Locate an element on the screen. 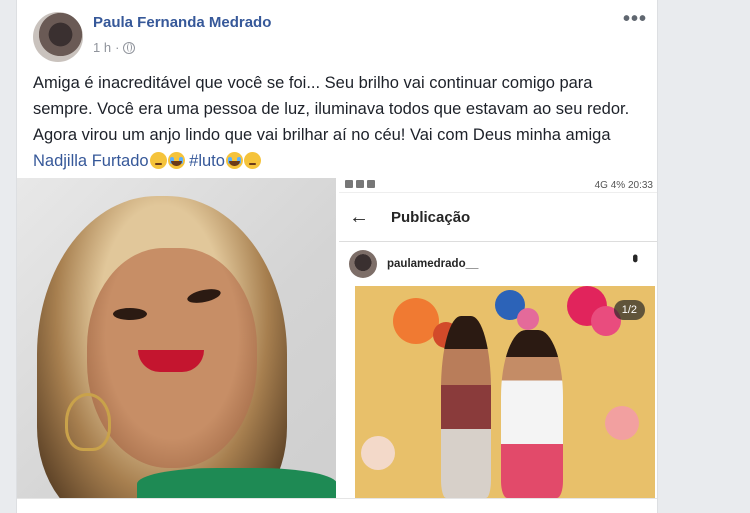 Image resolution: width=750 pixels, height=513 pixels. shirt-shape is located at coordinates (236, 483).